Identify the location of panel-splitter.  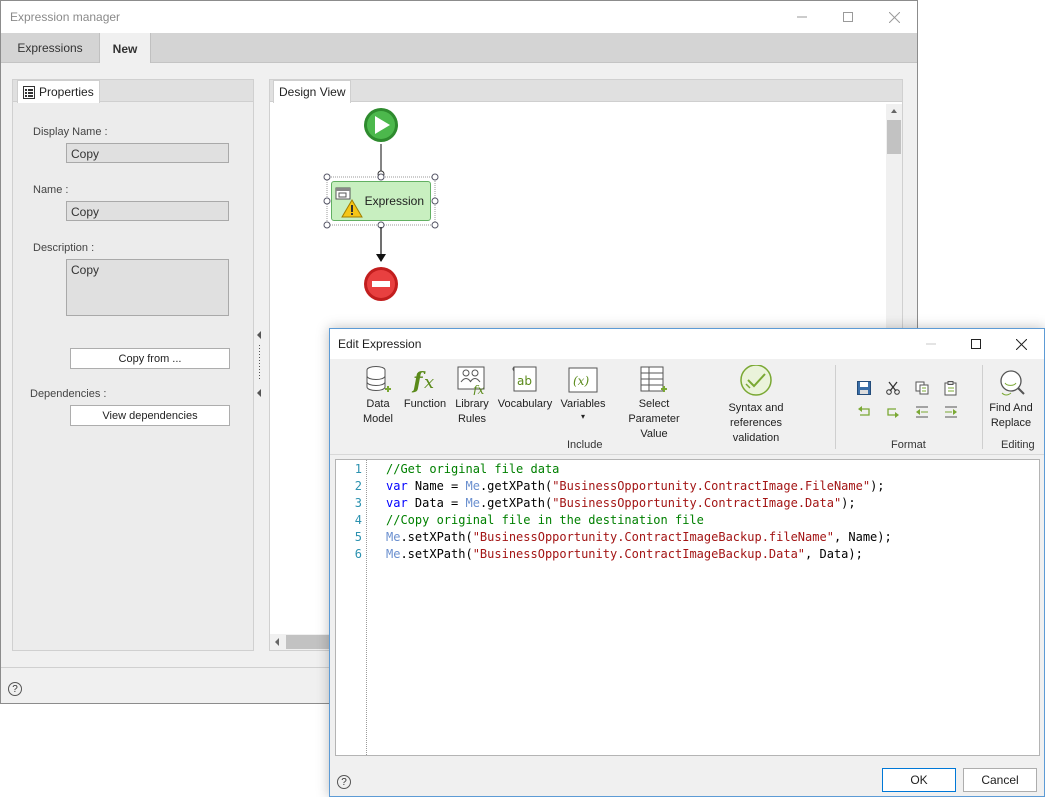
(259, 366).